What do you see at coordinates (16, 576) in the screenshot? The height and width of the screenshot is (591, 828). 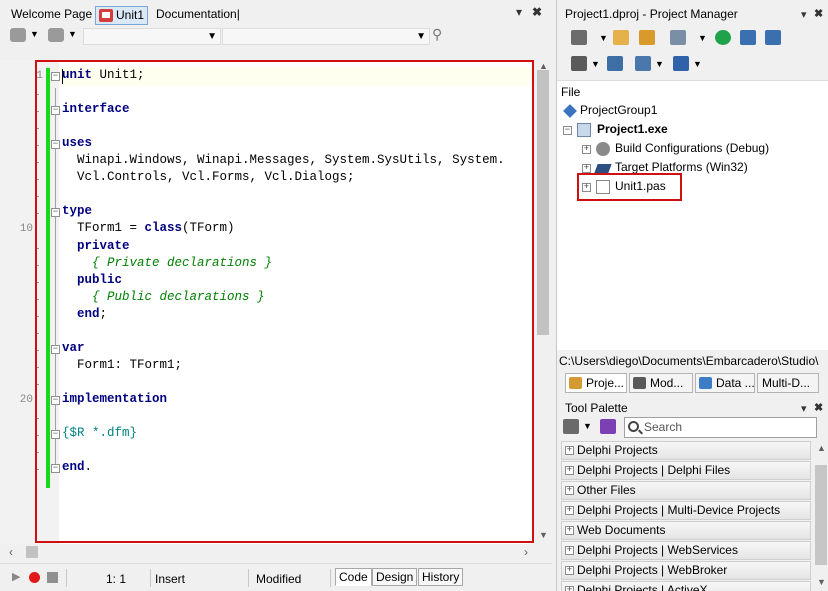 I see `play-macro-icon: ▶` at bounding box center [16, 576].